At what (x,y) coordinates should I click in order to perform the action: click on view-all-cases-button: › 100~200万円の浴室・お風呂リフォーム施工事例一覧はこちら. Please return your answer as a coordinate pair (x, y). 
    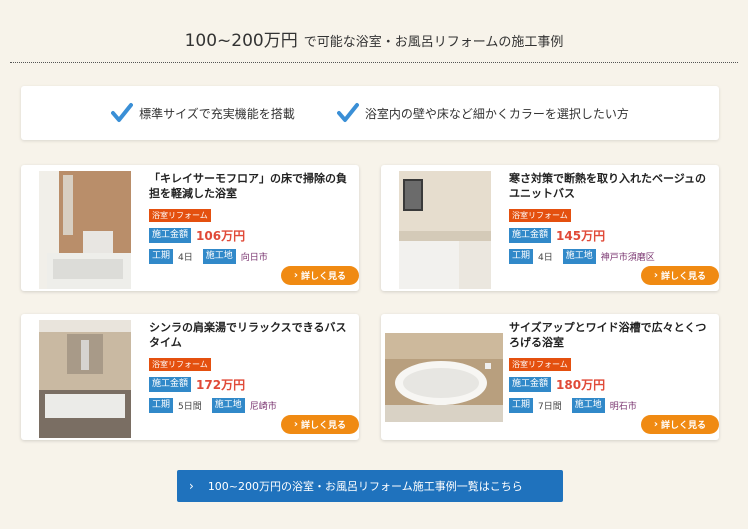
    Looking at the image, I should click on (370, 486).